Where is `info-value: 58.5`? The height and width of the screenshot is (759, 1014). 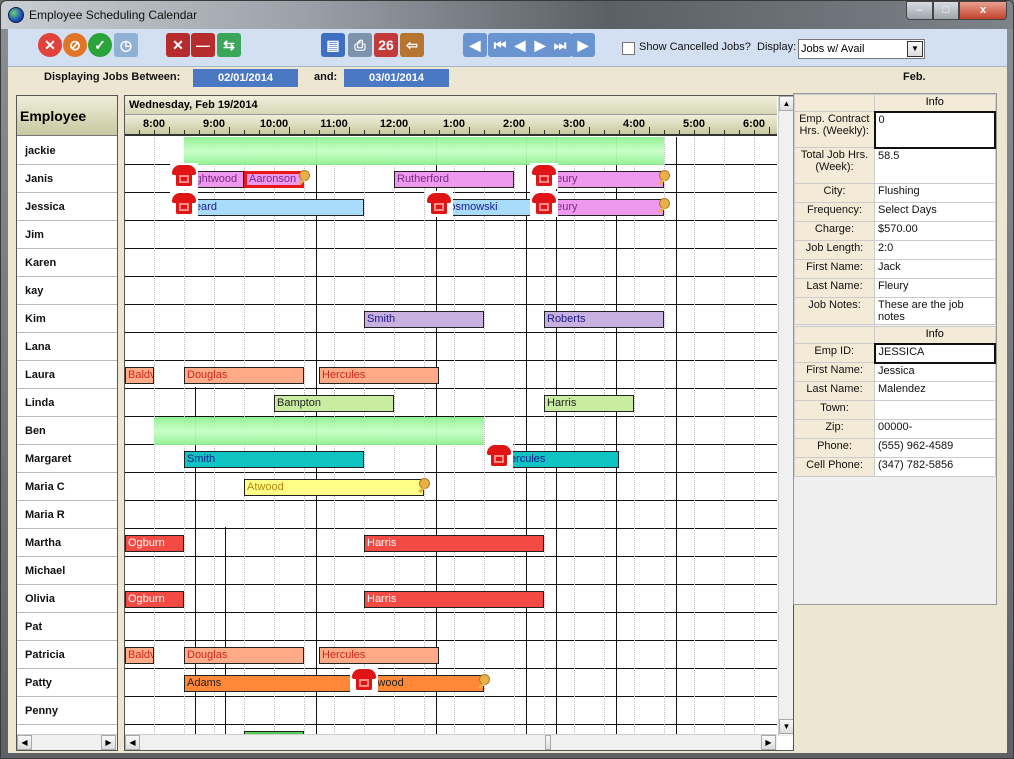
info-value: 58.5 is located at coordinates (935, 165).